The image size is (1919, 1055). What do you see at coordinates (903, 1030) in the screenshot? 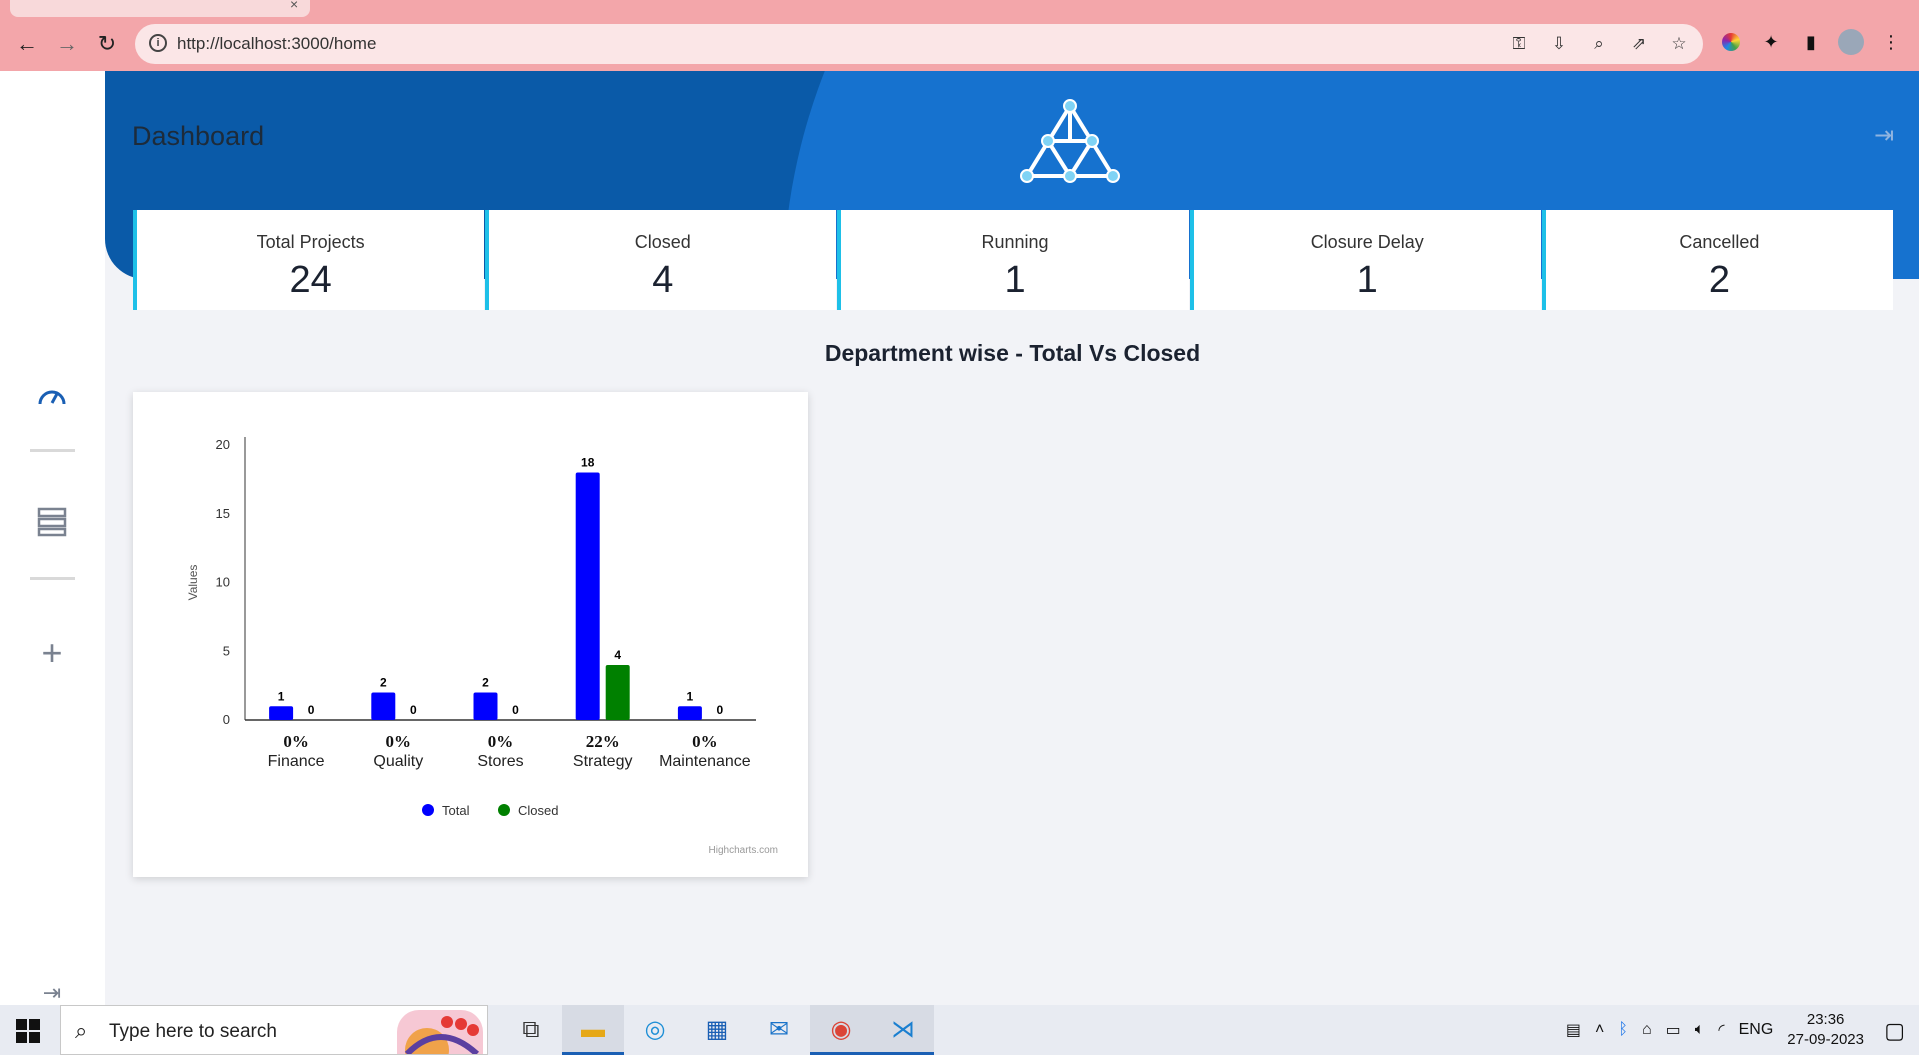
I see `vscode-icon: ⋊` at bounding box center [903, 1030].